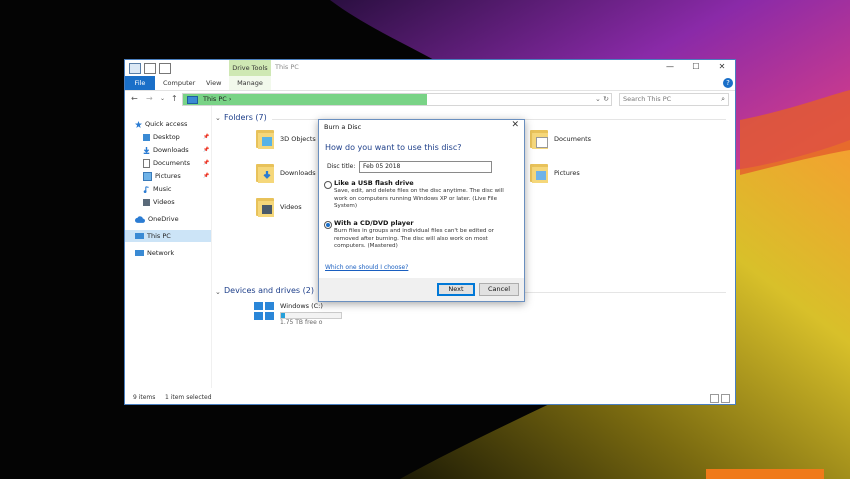 Image resolution: width=850 pixels, height=479 pixels. What do you see at coordinates (250, 83) in the screenshot?
I see `tab-manage: Manage` at bounding box center [250, 83].